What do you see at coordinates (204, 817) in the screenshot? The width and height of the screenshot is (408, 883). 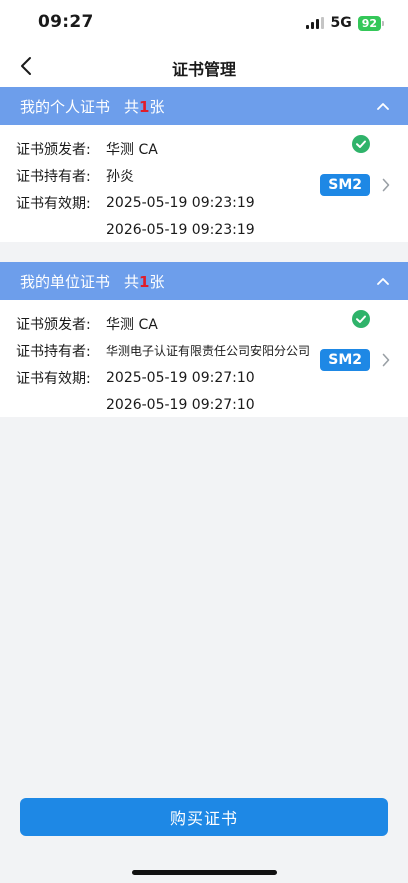 I see `buy-certificate-button: 购买证书` at bounding box center [204, 817].